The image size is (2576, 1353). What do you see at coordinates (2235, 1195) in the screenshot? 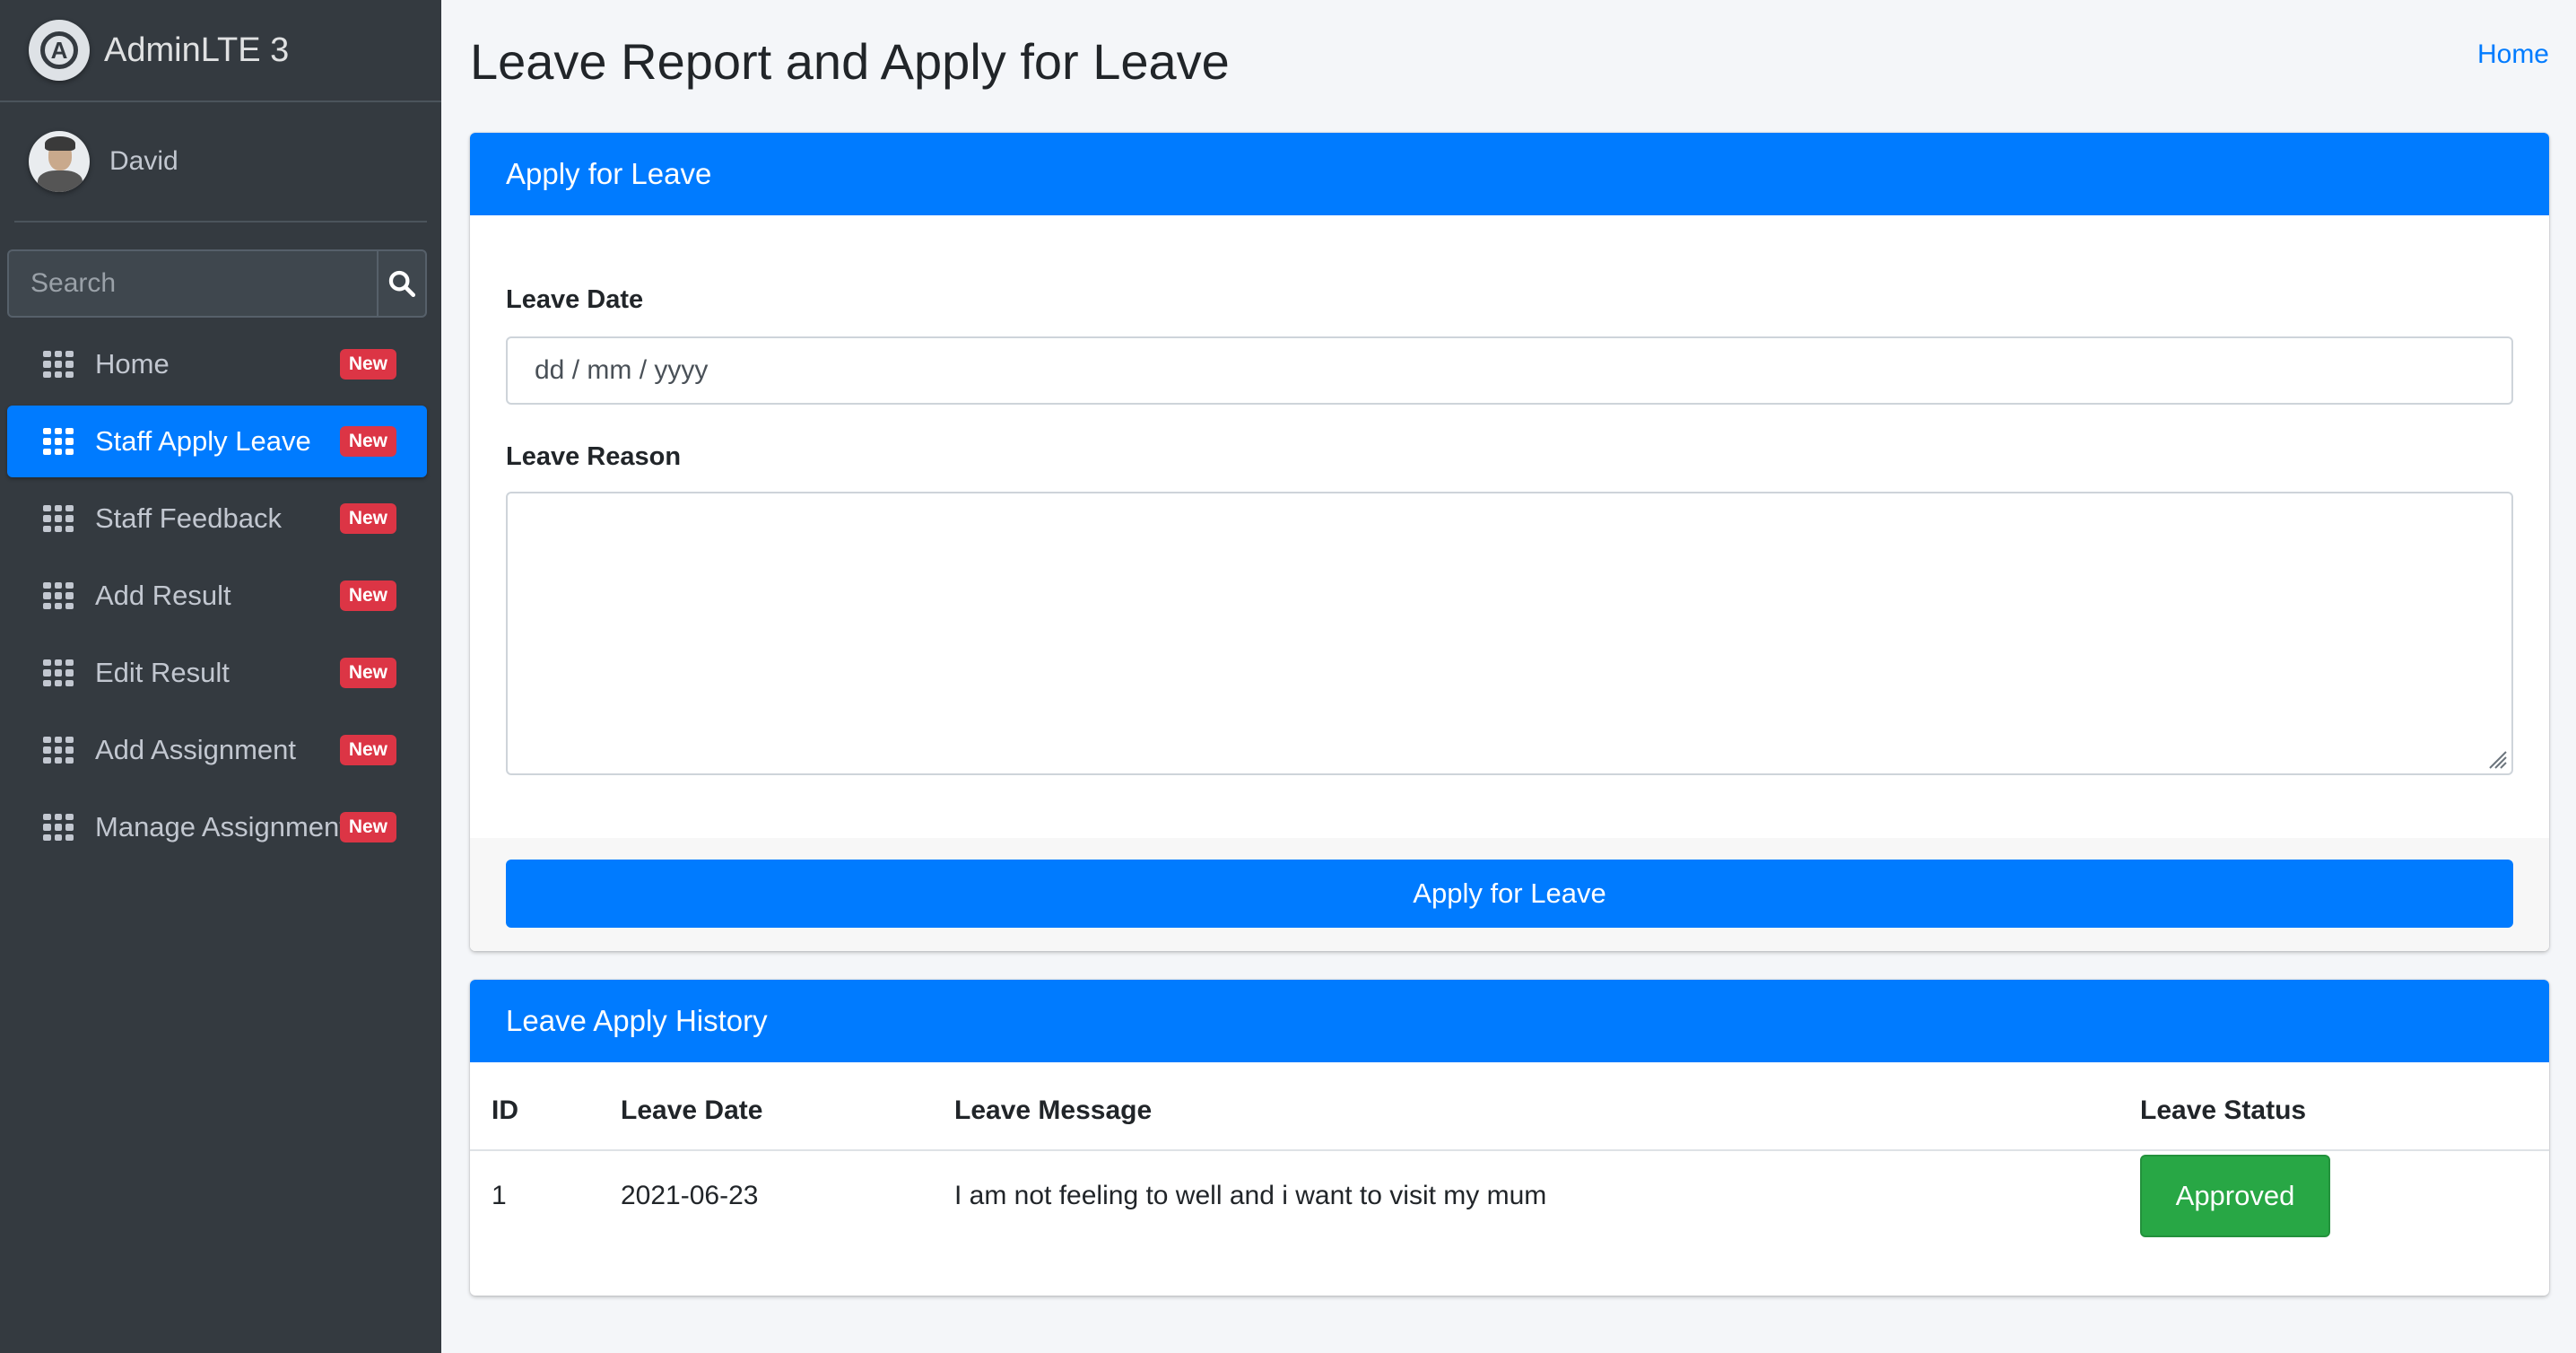
I see `status-badge: Approved` at bounding box center [2235, 1195].